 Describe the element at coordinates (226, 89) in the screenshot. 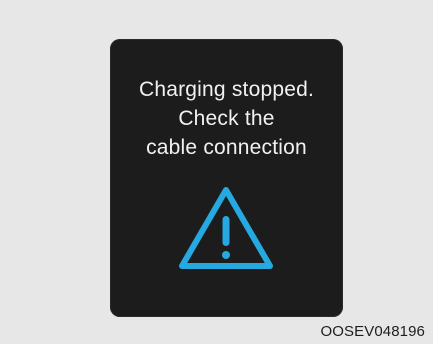

I see `message-line-1: Charging stopped.` at that location.